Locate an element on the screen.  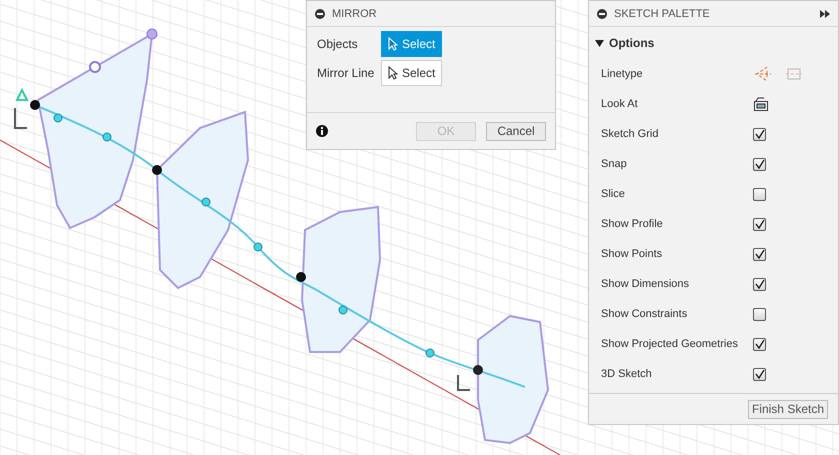
option-label: Linetype is located at coordinates (622, 74).